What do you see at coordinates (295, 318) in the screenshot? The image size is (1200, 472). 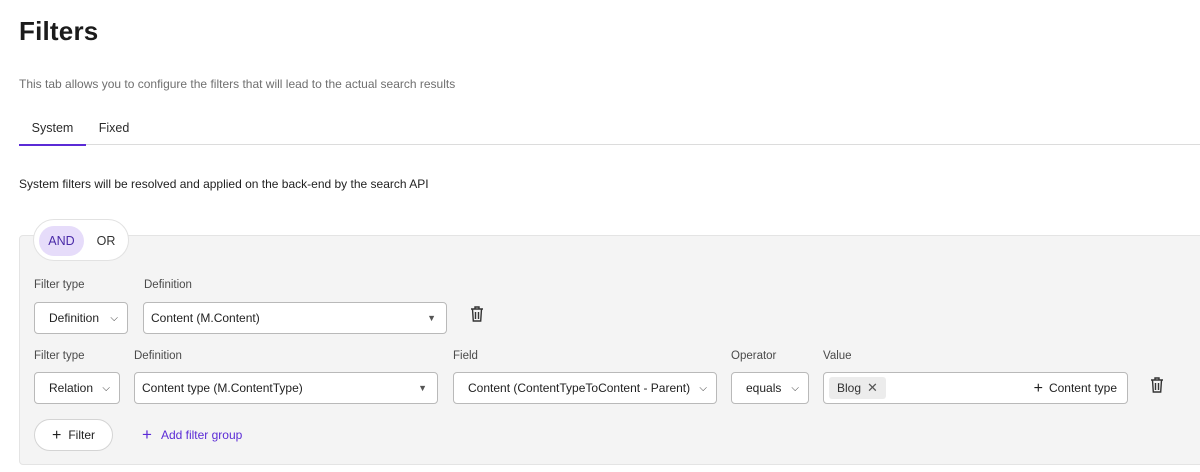 I see `definition-select: Content (M.Content) ▼` at bounding box center [295, 318].